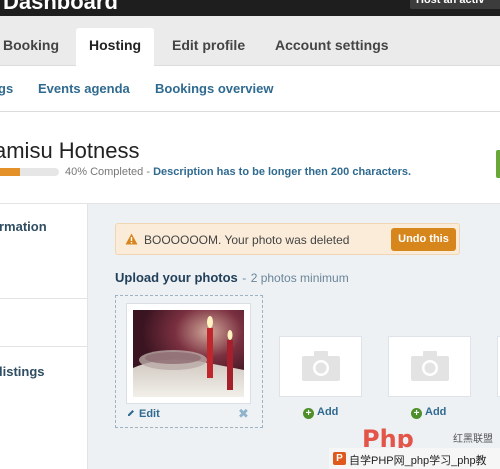 The width and height of the screenshot is (500, 469). Describe the element at coordinates (84, 88) in the screenshot. I see `subnav-item-events-agenda: Events agenda` at that location.